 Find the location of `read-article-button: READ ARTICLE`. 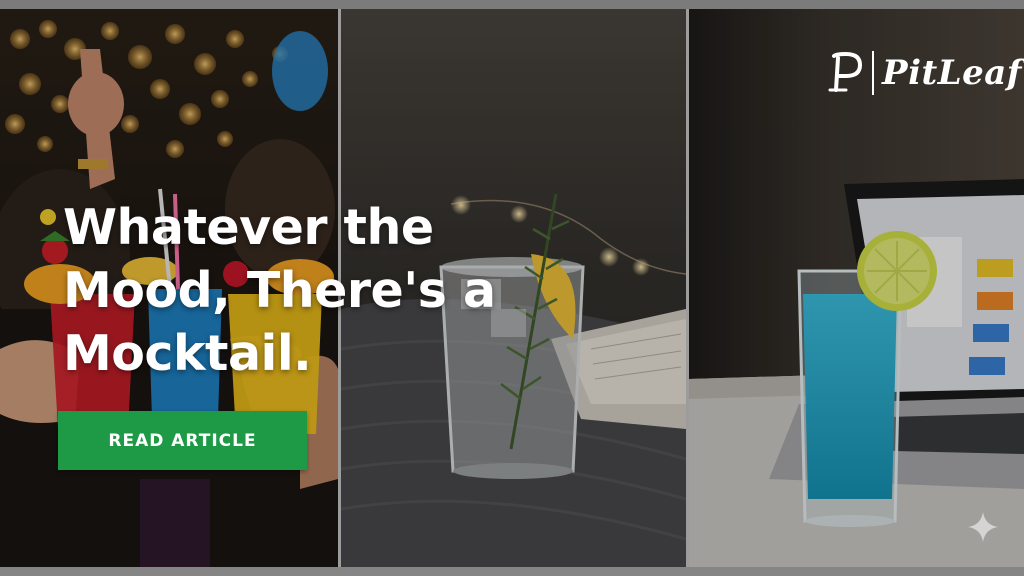

read-article-button: READ ARTICLE is located at coordinates (182, 440).